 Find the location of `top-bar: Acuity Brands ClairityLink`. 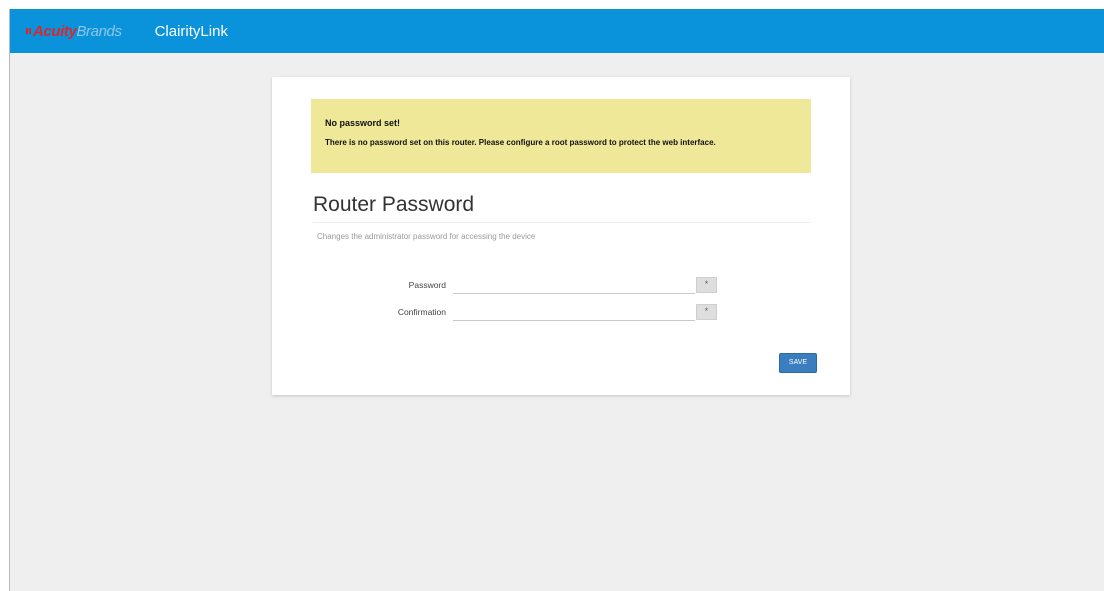

top-bar: Acuity Brands ClairityLink is located at coordinates (557, 31).